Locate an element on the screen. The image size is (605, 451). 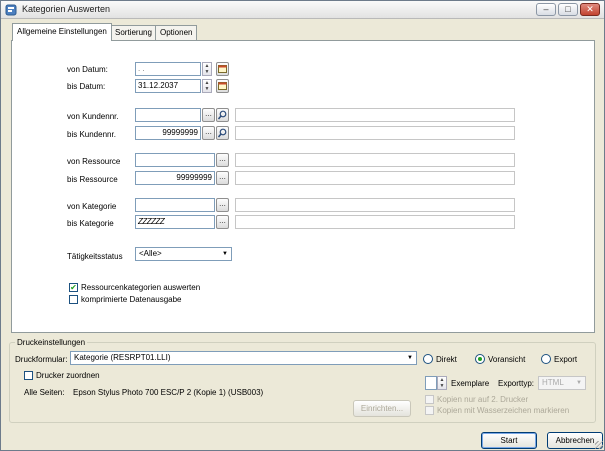
tab-sortierung: Sortierung is located at coordinates (133, 32).